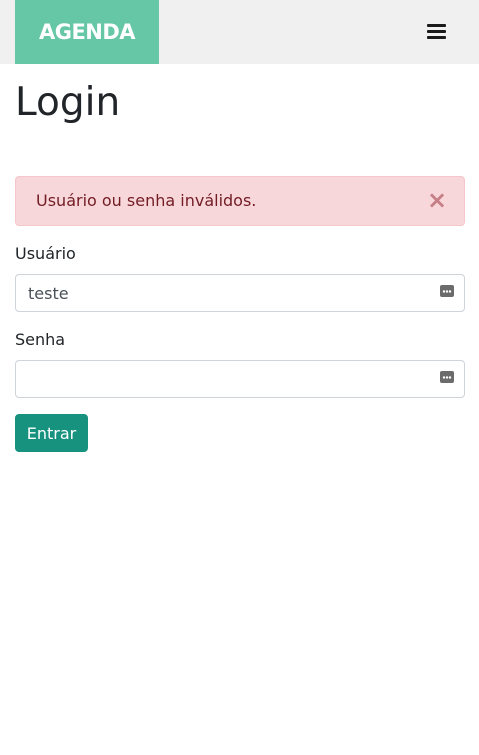 The height and width of the screenshot is (755, 479). Describe the element at coordinates (40, 339) in the screenshot. I see `password-label: Senha` at that location.